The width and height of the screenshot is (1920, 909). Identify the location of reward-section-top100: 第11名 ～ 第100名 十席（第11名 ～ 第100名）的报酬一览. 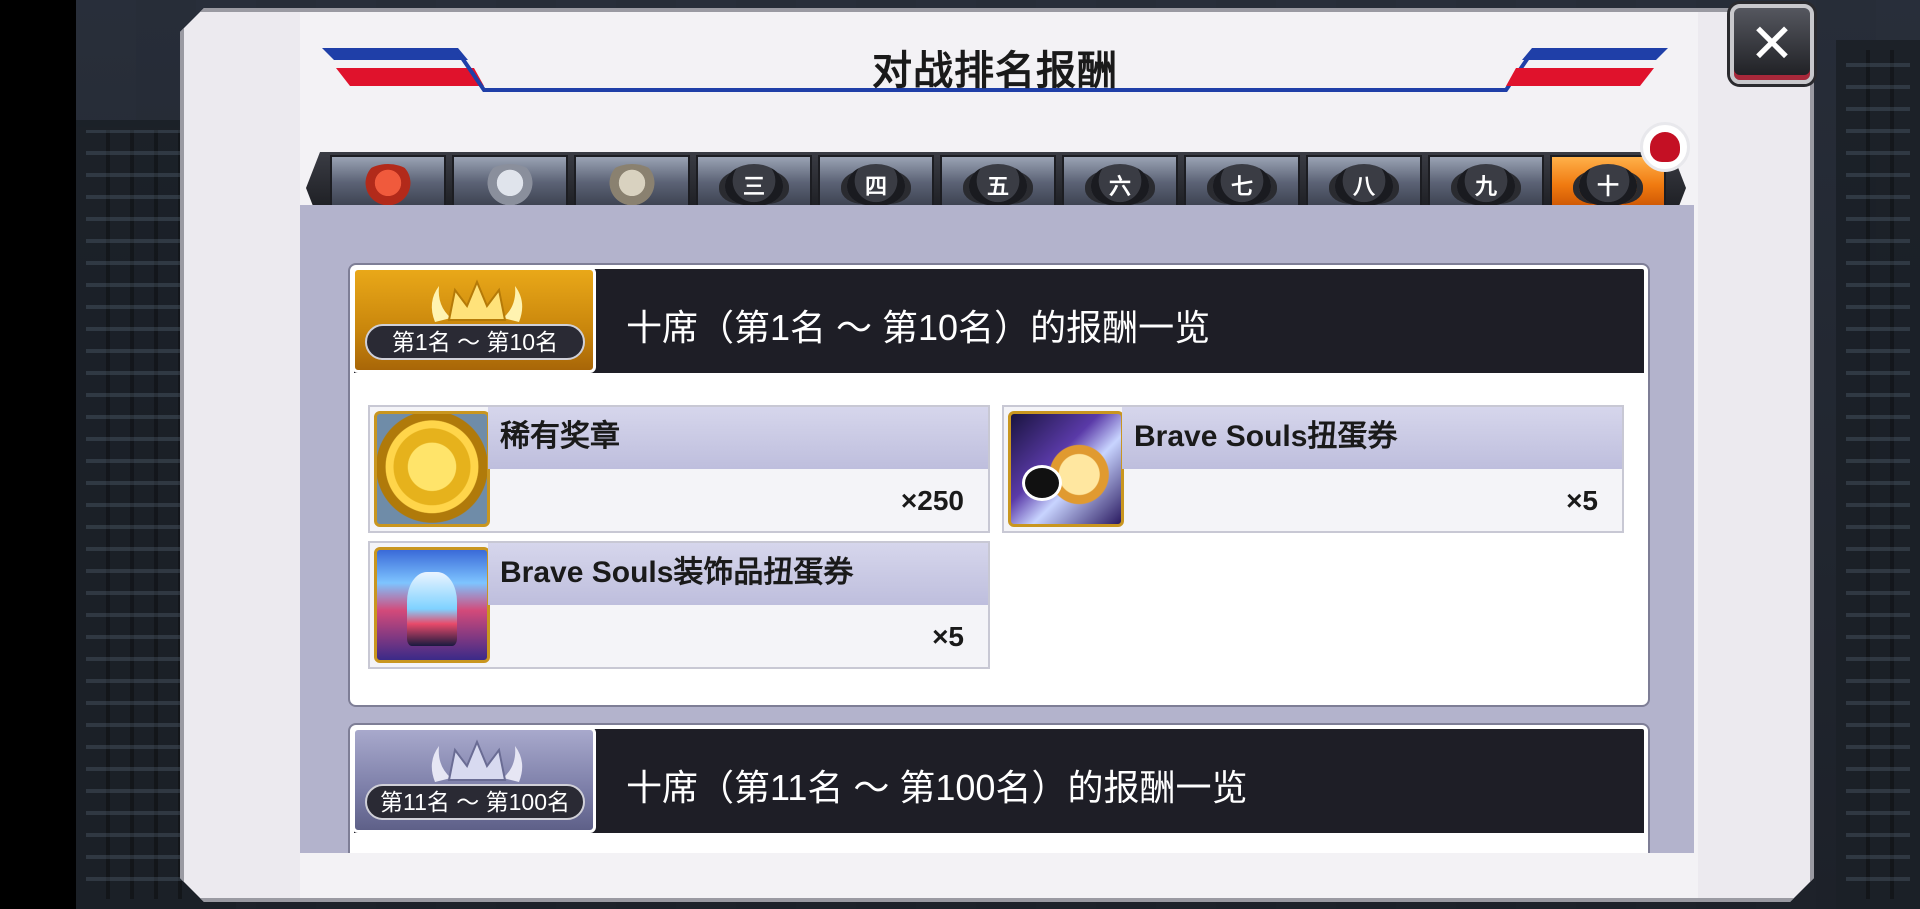
(999, 789).